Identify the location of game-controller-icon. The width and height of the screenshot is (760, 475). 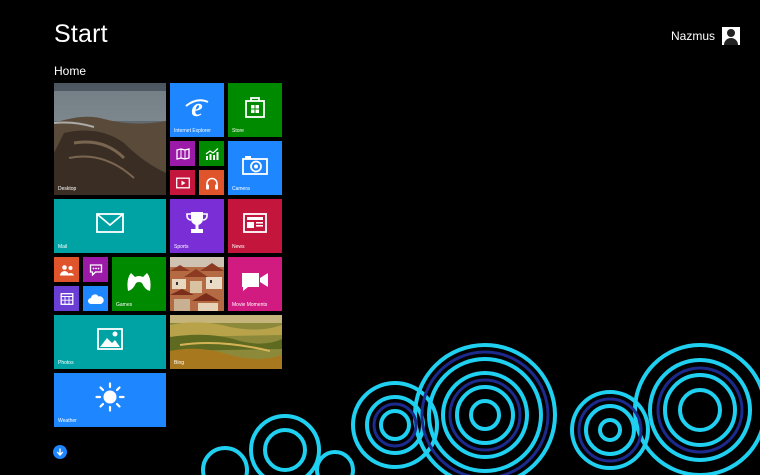
(139, 281).